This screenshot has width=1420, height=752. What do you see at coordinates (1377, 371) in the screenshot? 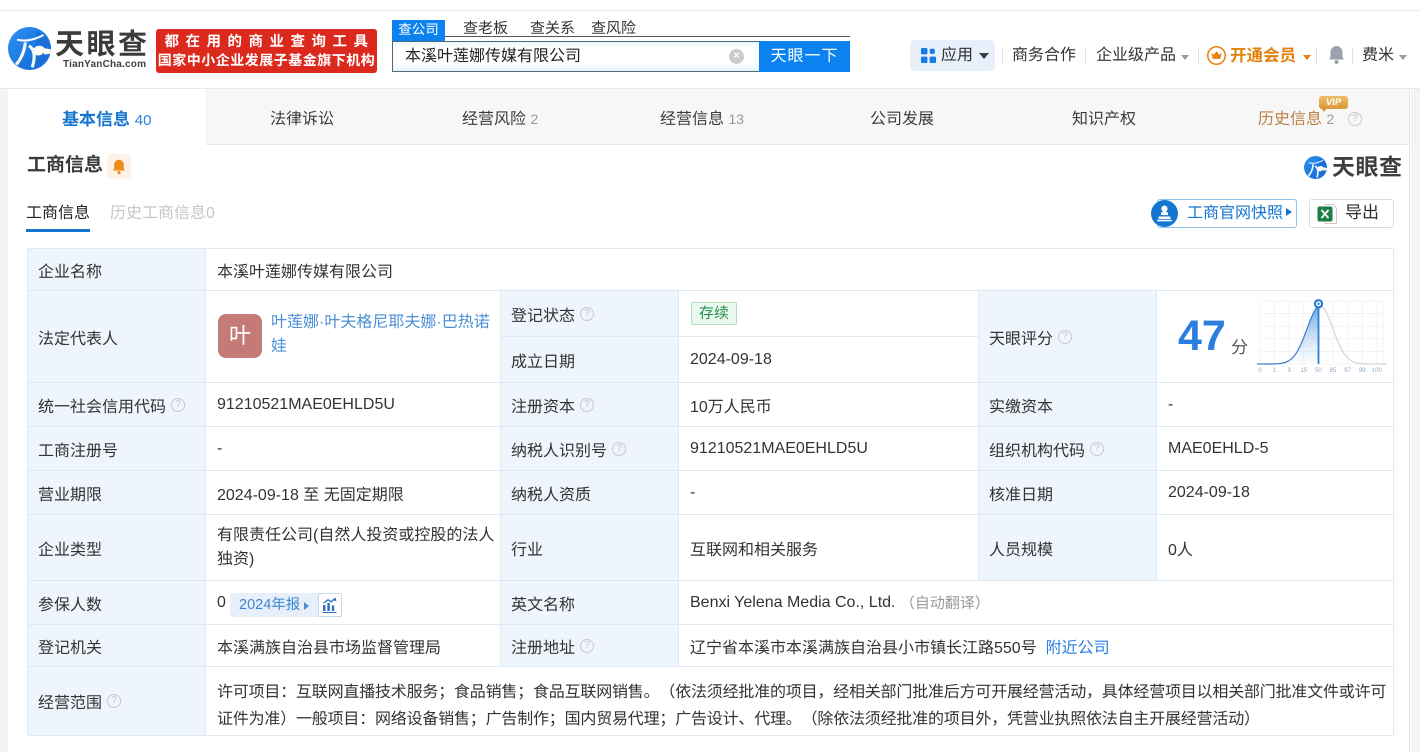
I see `svg-text: 100` at bounding box center [1377, 371].